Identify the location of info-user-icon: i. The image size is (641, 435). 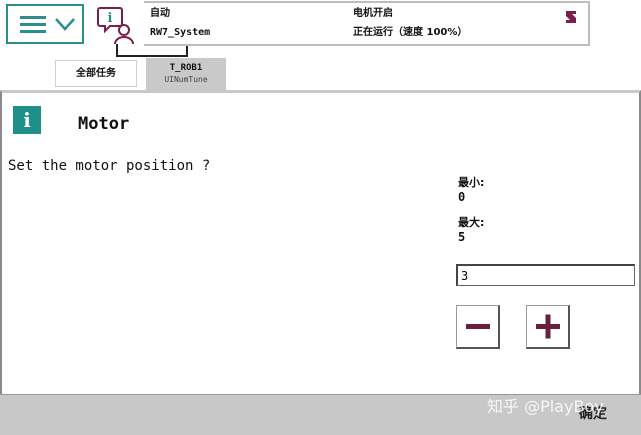
(117, 25).